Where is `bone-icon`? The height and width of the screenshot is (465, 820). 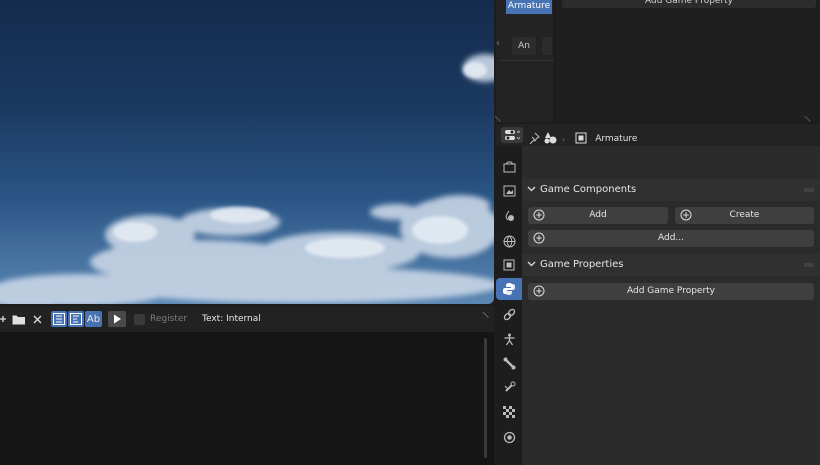
bone-icon is located at coordinates (509, 363).